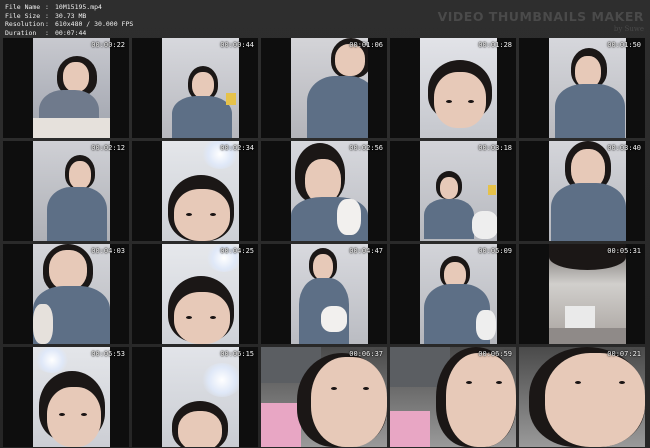  I want to click on timestamp: 00:01:50, so click(624, 45).